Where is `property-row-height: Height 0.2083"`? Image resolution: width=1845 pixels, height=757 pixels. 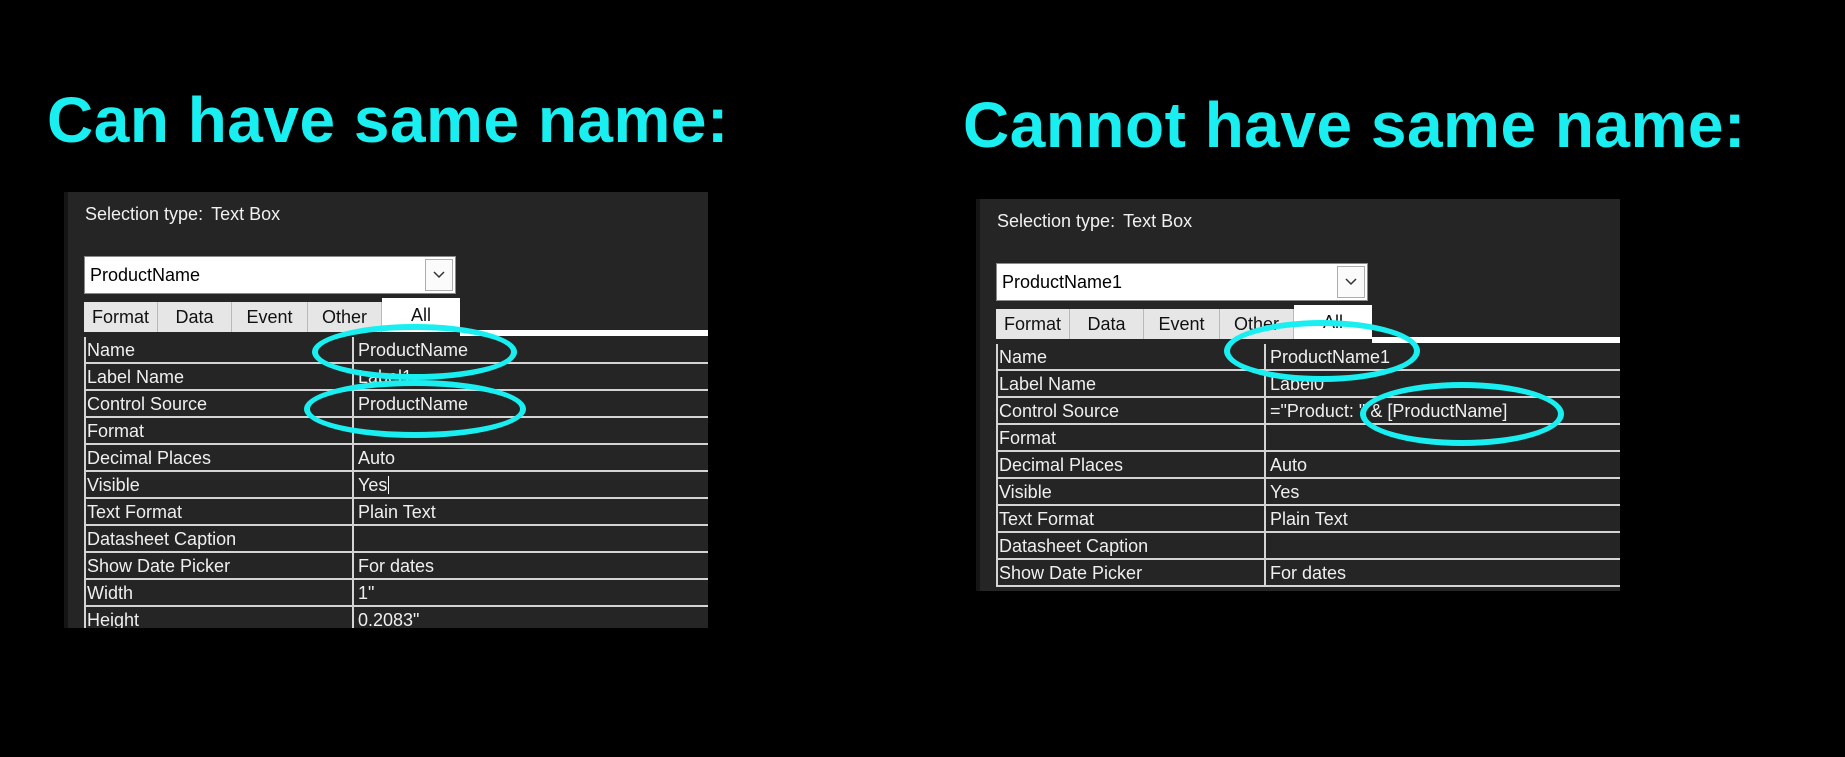 property-row-height: Height 0.2083" is located at coordinates (396, 617).